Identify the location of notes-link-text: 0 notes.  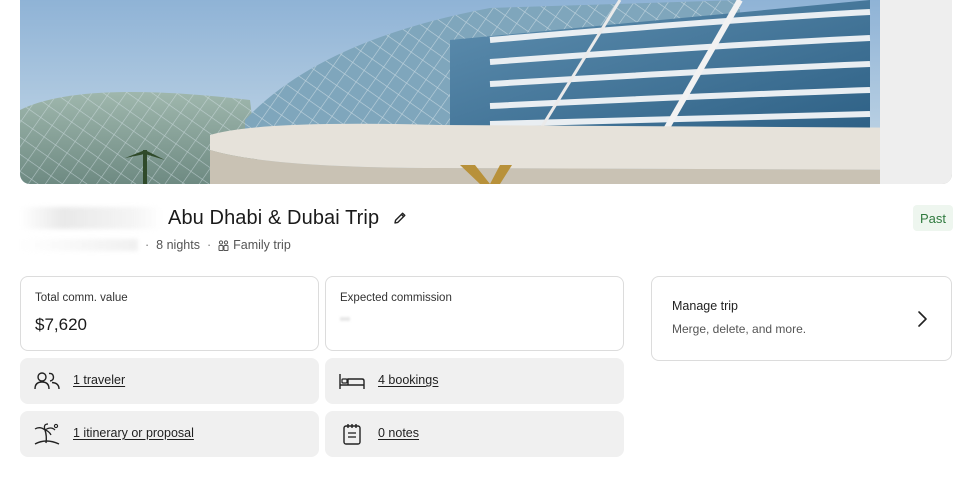
(398, 433).